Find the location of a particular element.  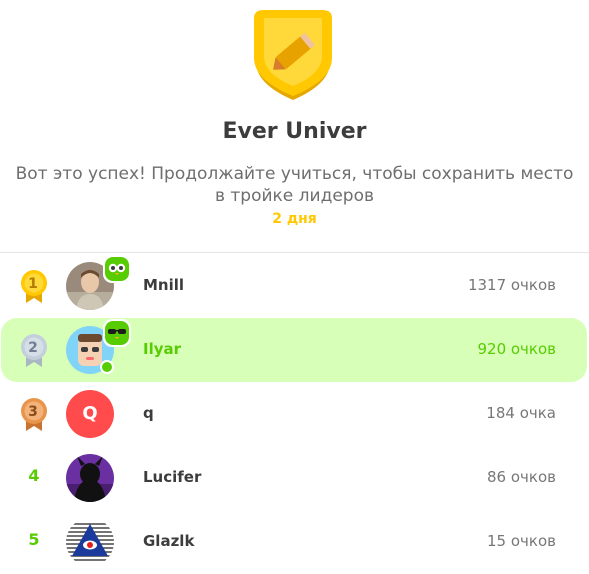

leaderboard-row-current-user: 2 Ilyar 920 очков is located at coordinates (294, 350).